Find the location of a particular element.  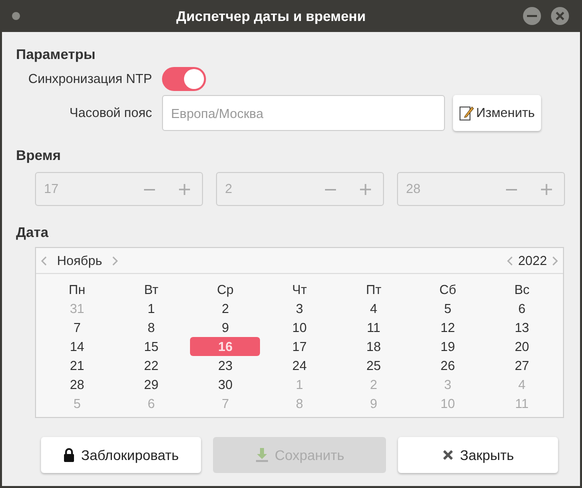

calendar-day: 20 is located at coordinates (521, 346).